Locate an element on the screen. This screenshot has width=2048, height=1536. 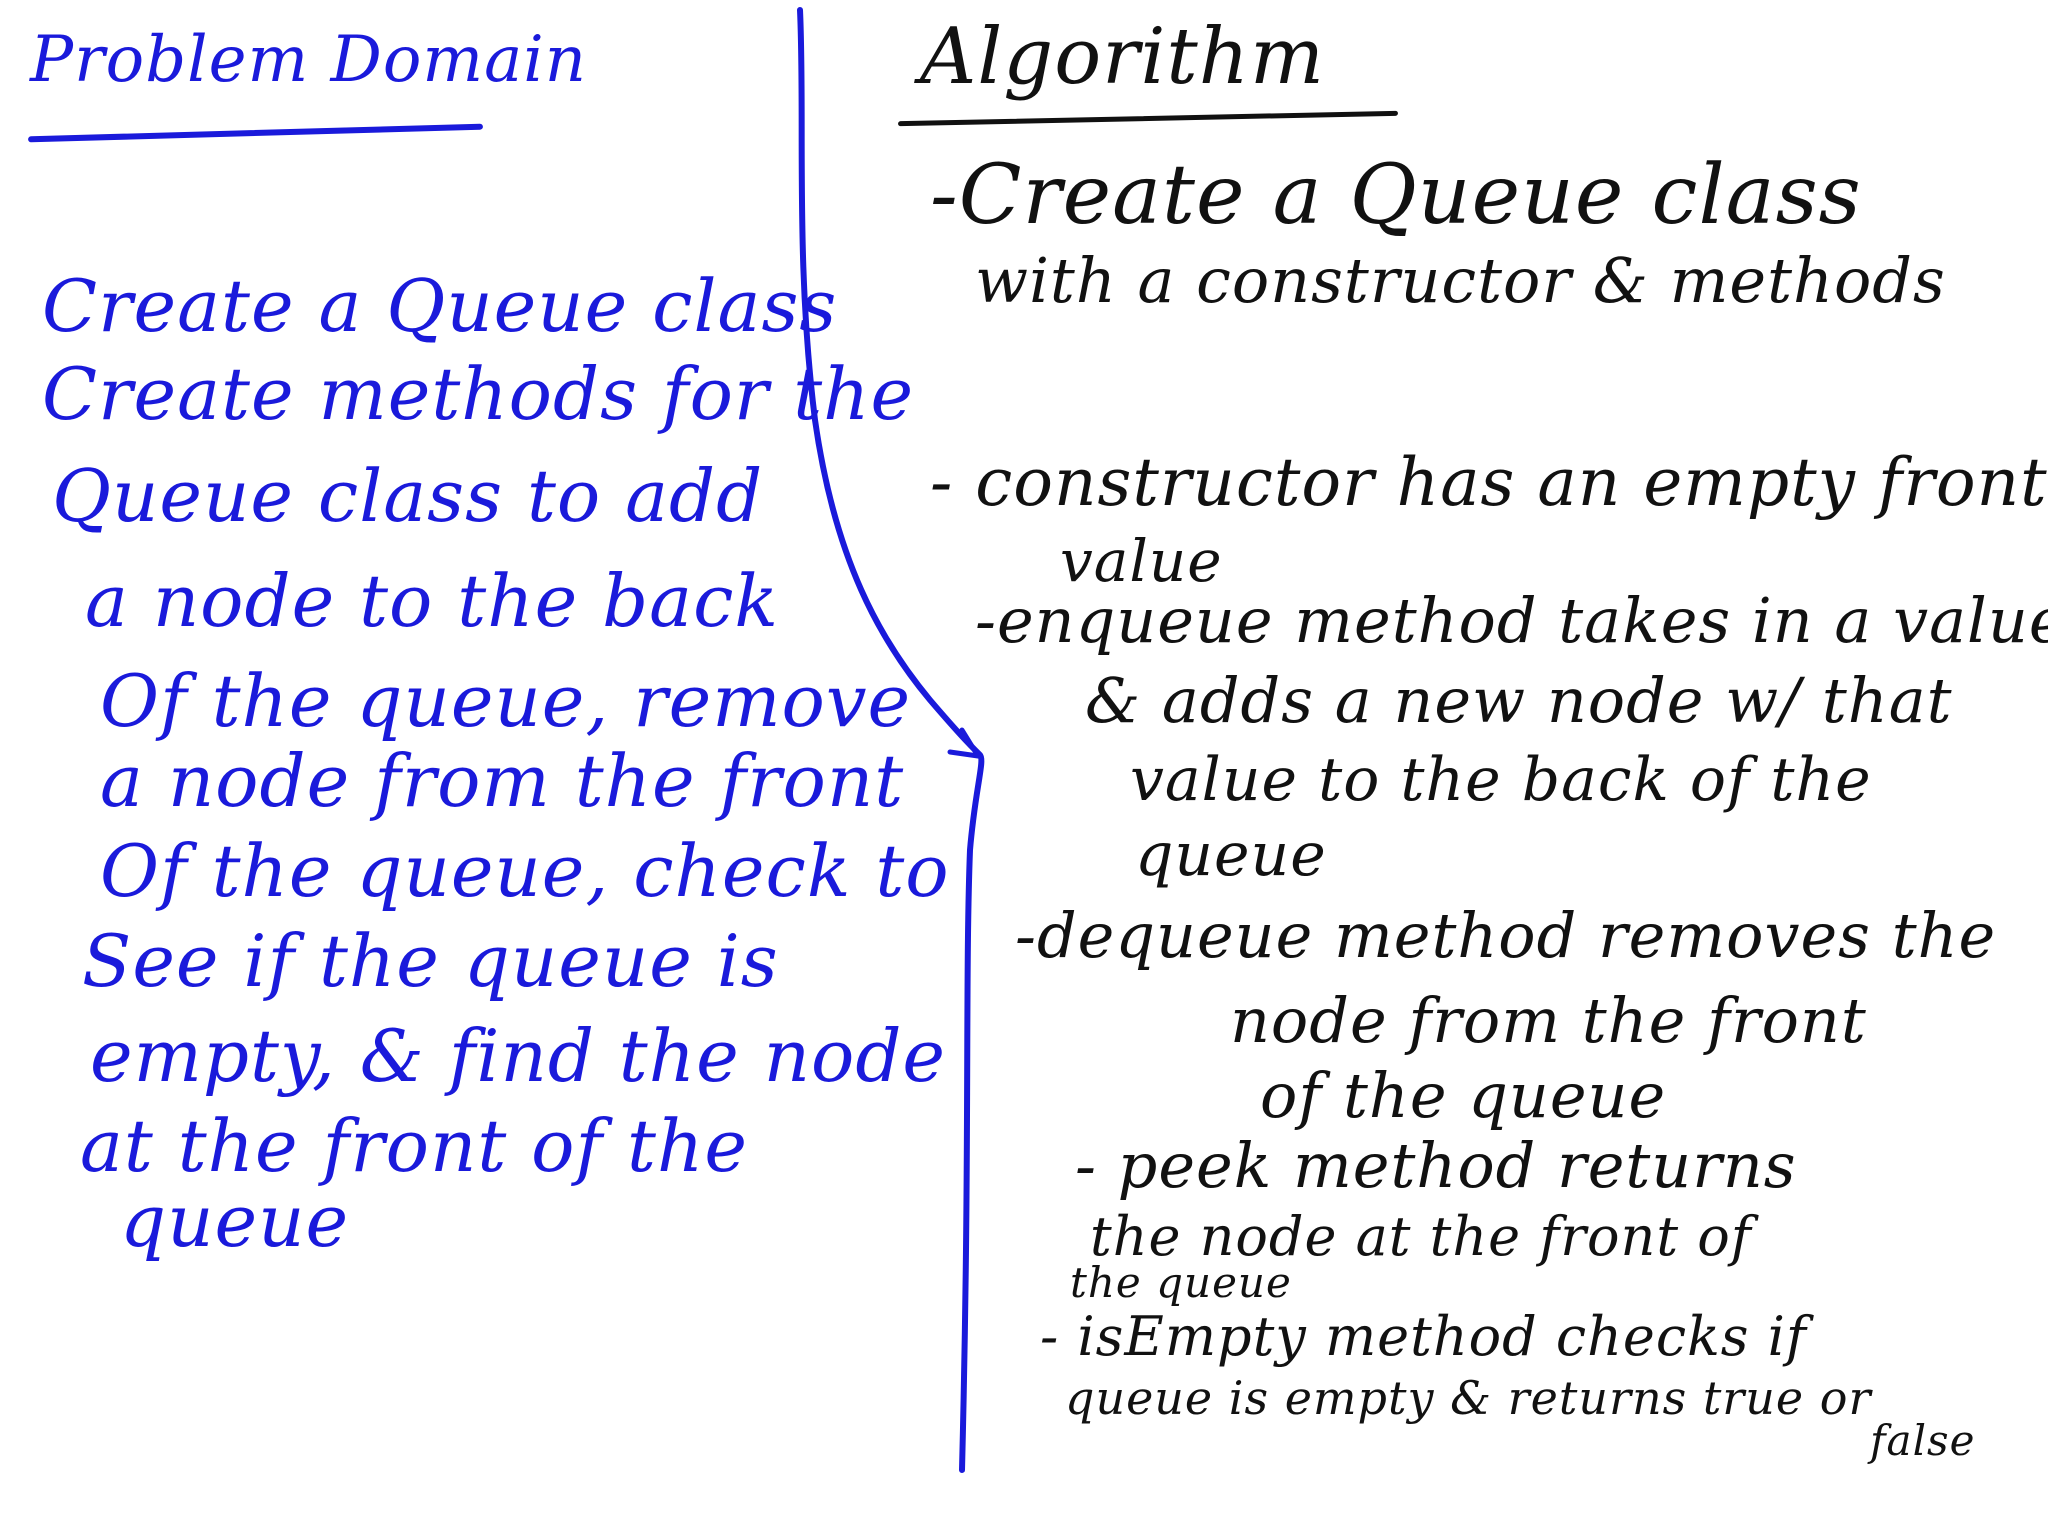
left-line-11: queue is located at coordinates (235, 1221).